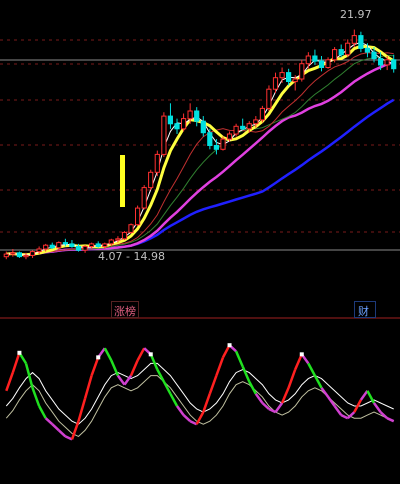 The height and width of the screenshot is (484, 400). Describe the element at coordinates (356, 14) in the screenshot. I see `high-price-label: 21.97` at that location.